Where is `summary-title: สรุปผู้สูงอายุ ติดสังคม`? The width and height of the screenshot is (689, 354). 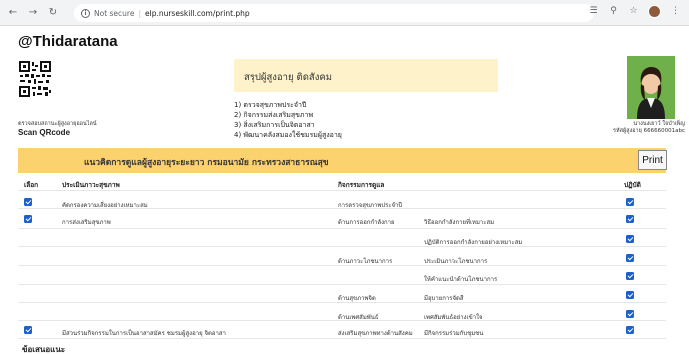 summary-title: สรุปผู้สูงอายุ ติดสังคม is located at coordinates (288, 77).